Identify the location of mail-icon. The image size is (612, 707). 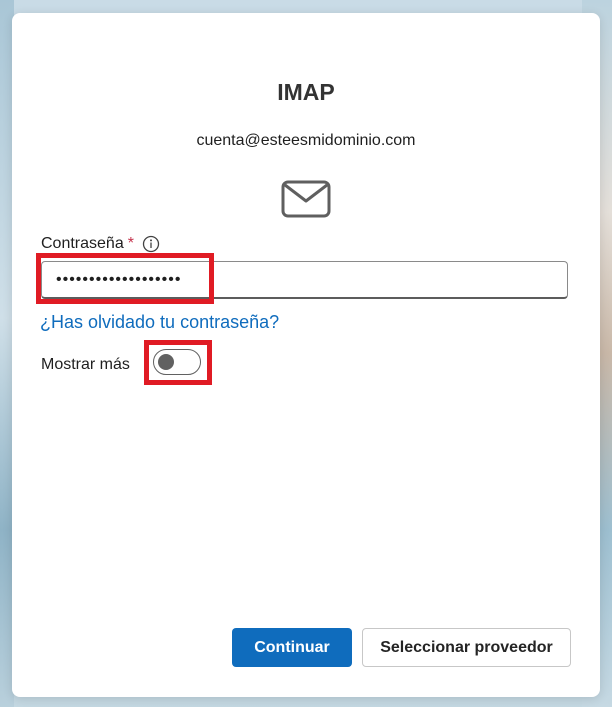
(306, 199).